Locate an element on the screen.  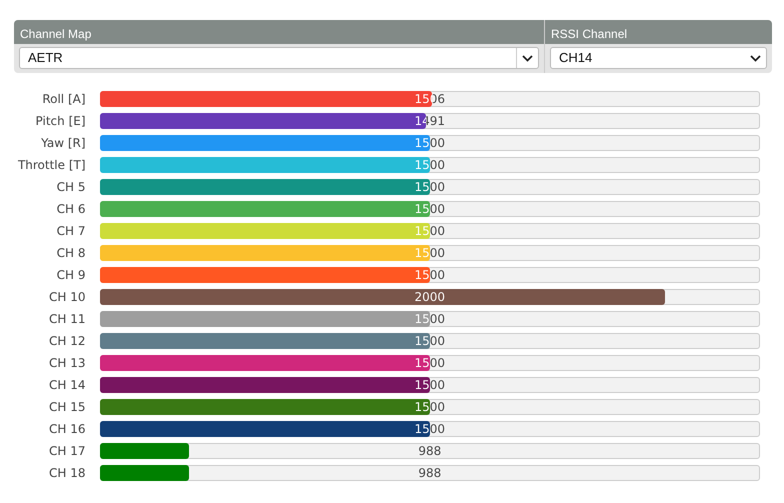
channel-label: CH 12 is located at coordinates (67, 341).